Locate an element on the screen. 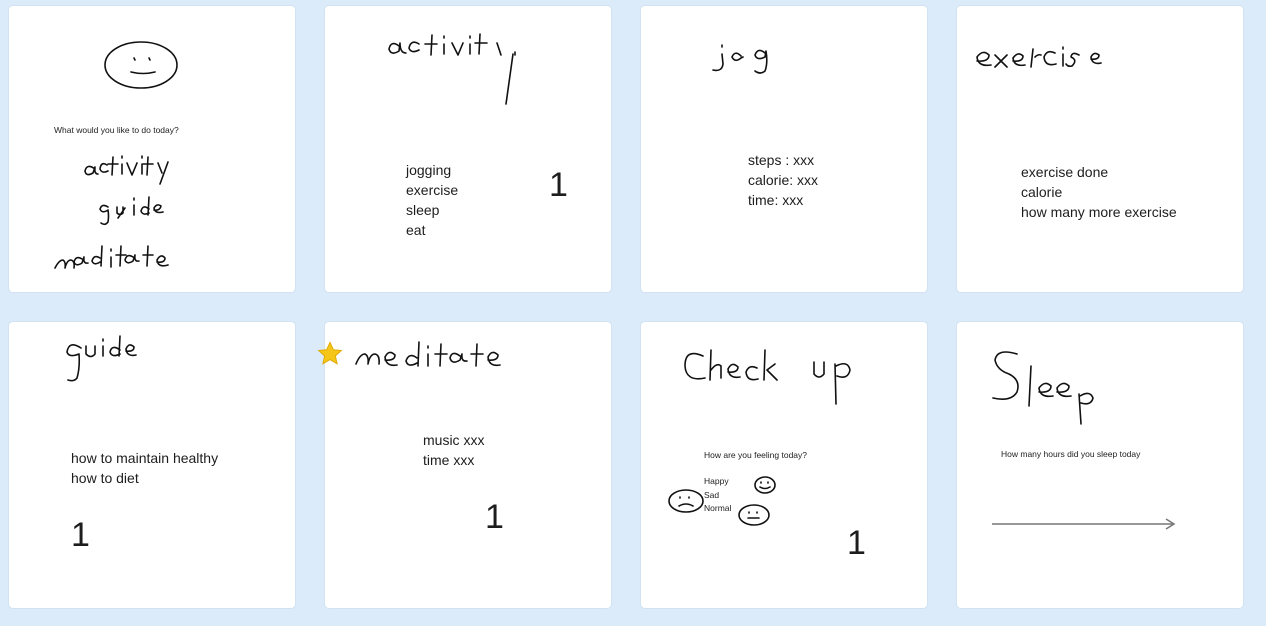 The height and width of the screenshot is (626, 1266). activity-count: 1 is located at coordinates (558, 185).